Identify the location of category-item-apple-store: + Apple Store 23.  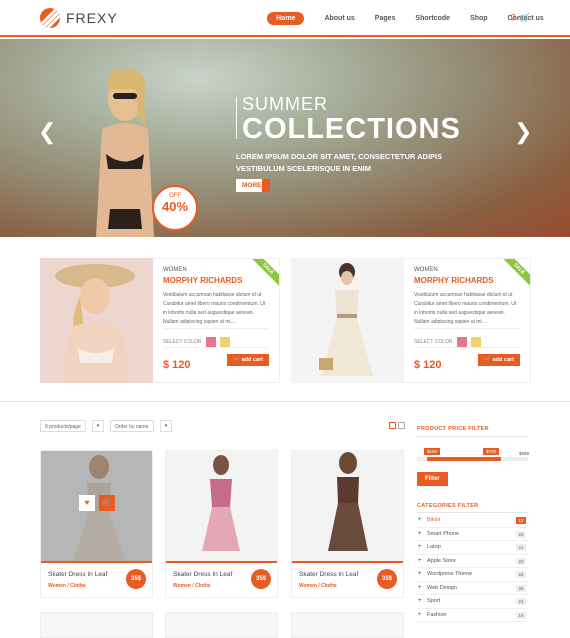
(472, 561).